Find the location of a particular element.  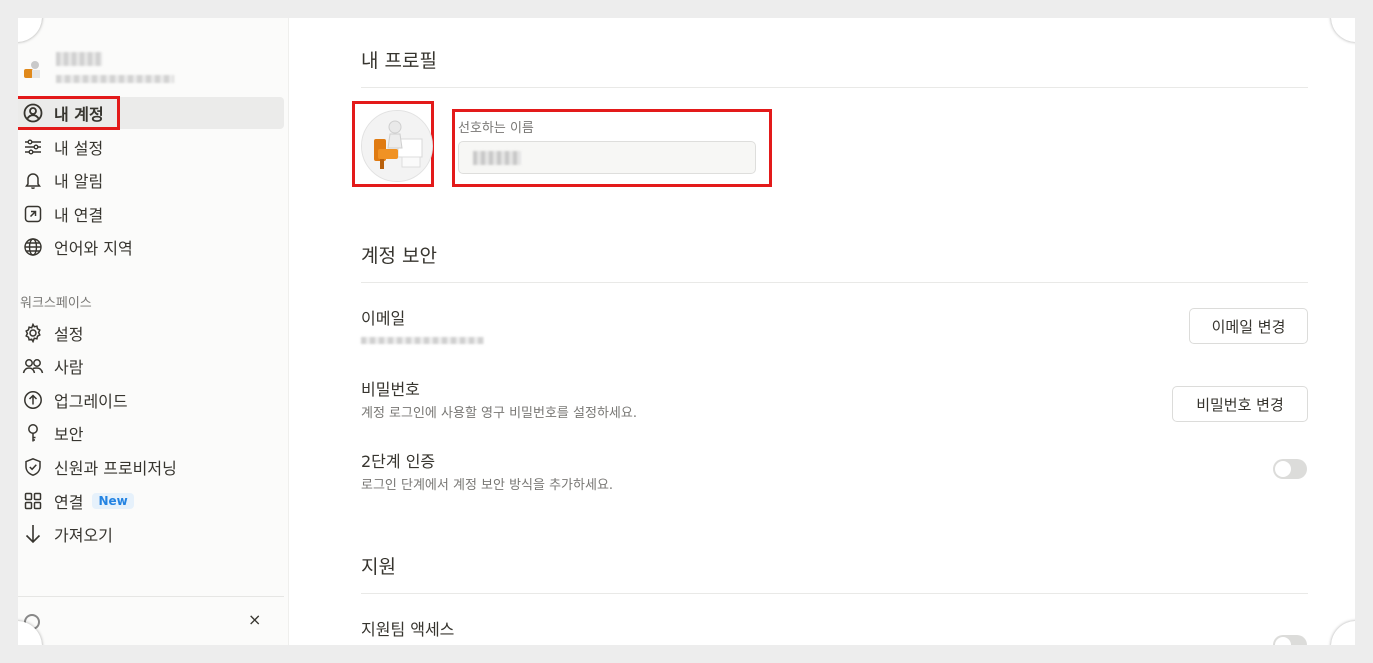

change-password-button: 비밀번호 변경 is located at coordinates (1240, 404).